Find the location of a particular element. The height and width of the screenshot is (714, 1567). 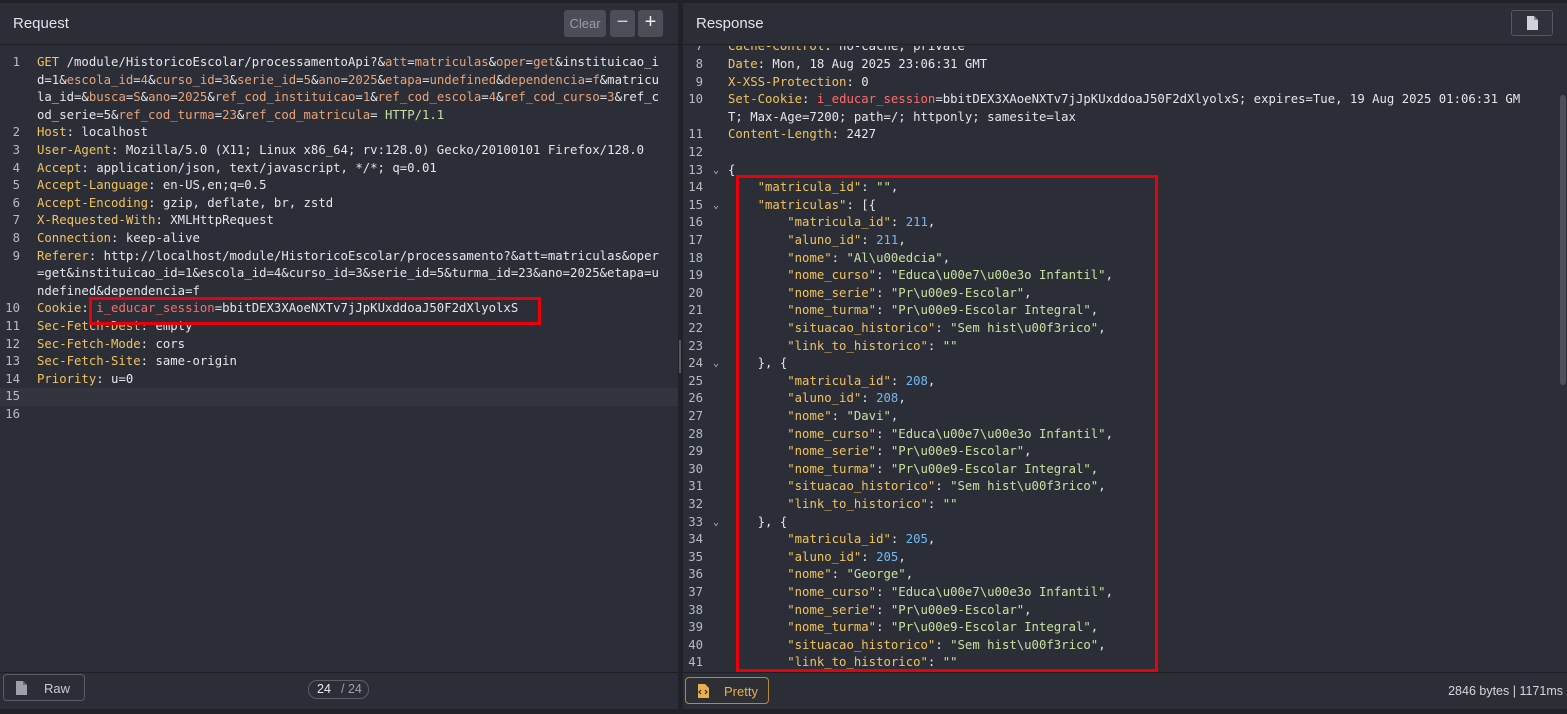

zoom-in-button: + is located at coordinates (650, 23).